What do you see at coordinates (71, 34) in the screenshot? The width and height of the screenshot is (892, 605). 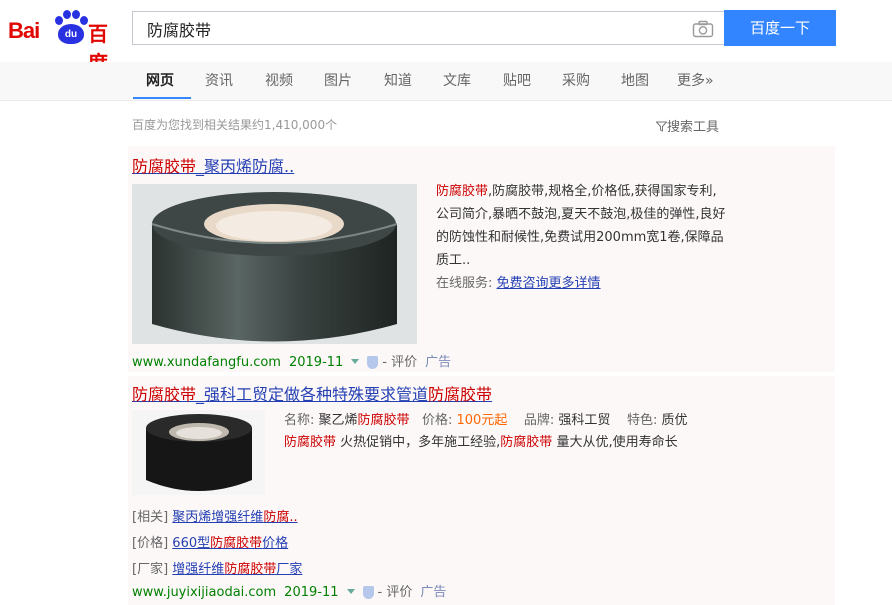 I see `logo-text-du: du` at bounding box center [71, 34].